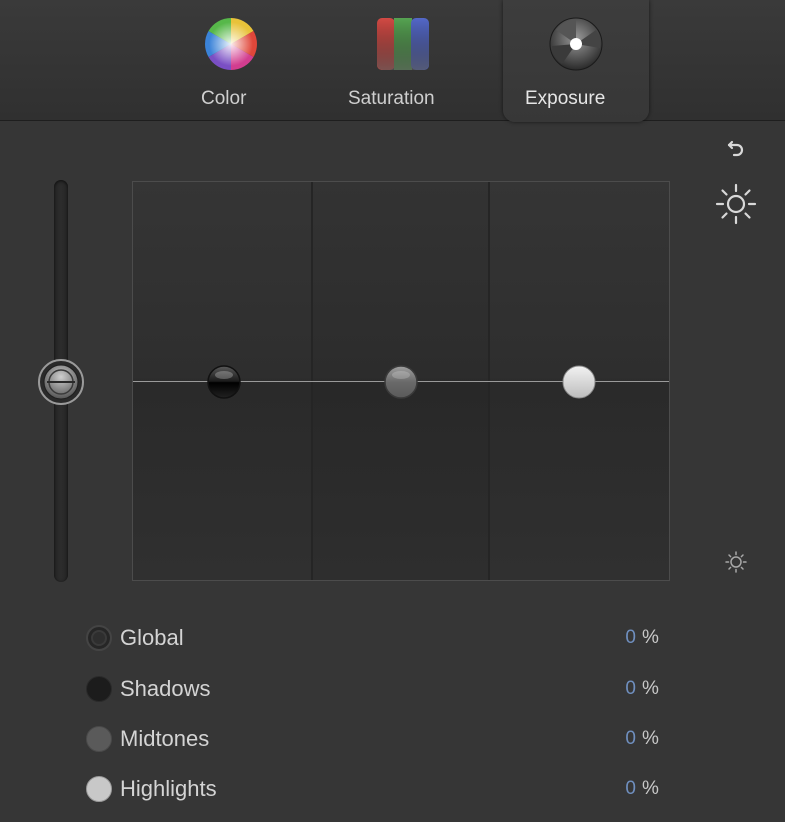 The image size is (785, 822). What do you see at coordinates (579, 382) in the screenshot?
I see `highlights-control-point` at bounding box center [579, 382].